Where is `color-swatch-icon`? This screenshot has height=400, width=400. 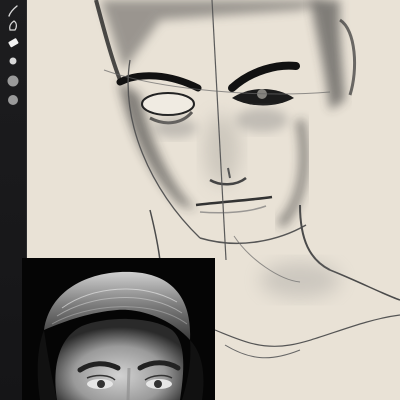 color-swatch-icon is located at coordinates (13, 81).